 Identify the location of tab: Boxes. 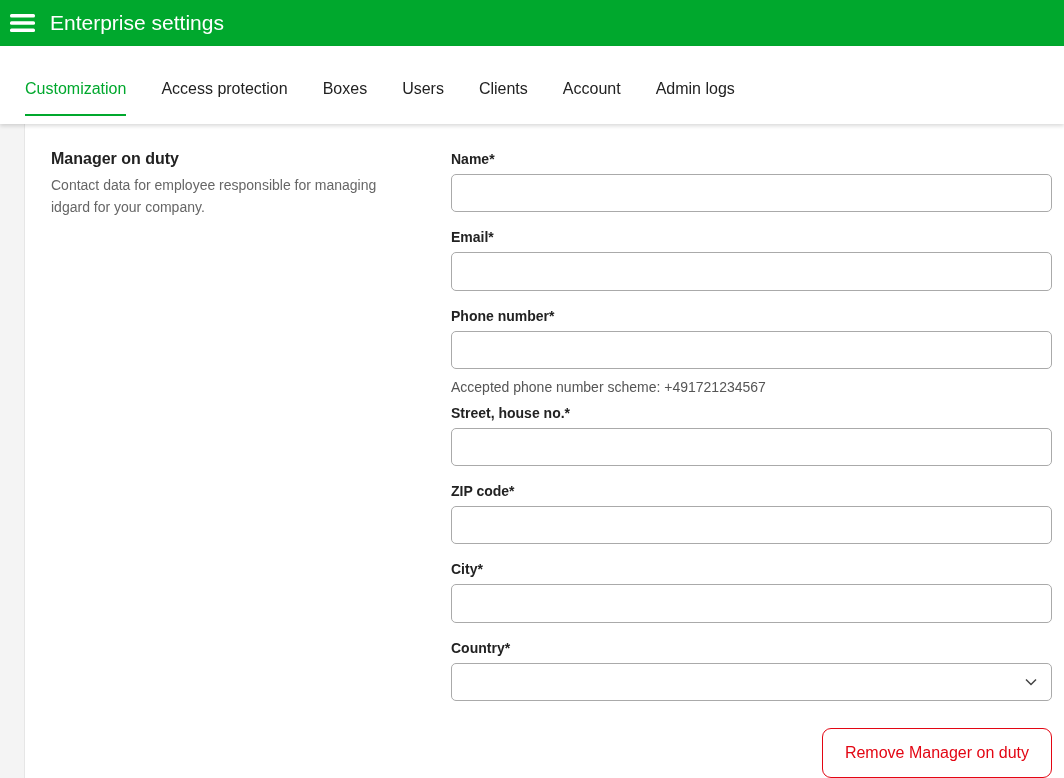
(345, 90).